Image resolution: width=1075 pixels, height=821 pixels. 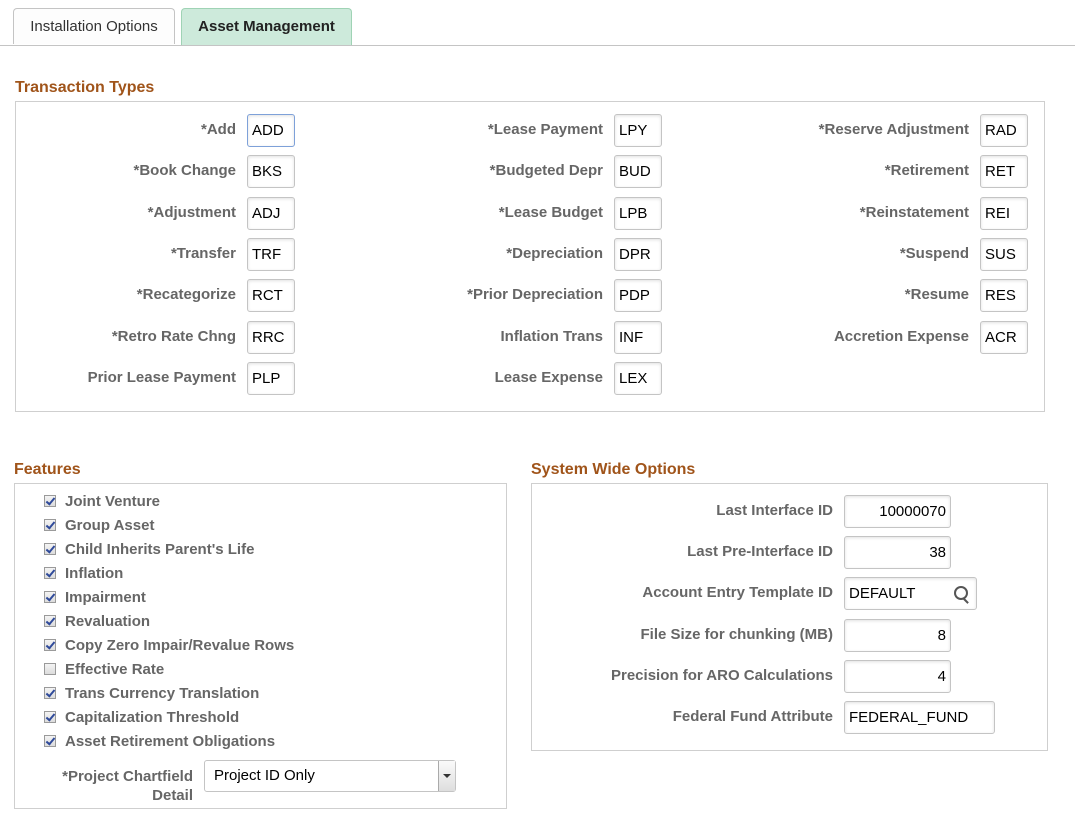 What do you see at coordinates (550, 212) in the screenshot?
I see `transaction-type-label: *Lease Budget` at bounding box center [550, 212].